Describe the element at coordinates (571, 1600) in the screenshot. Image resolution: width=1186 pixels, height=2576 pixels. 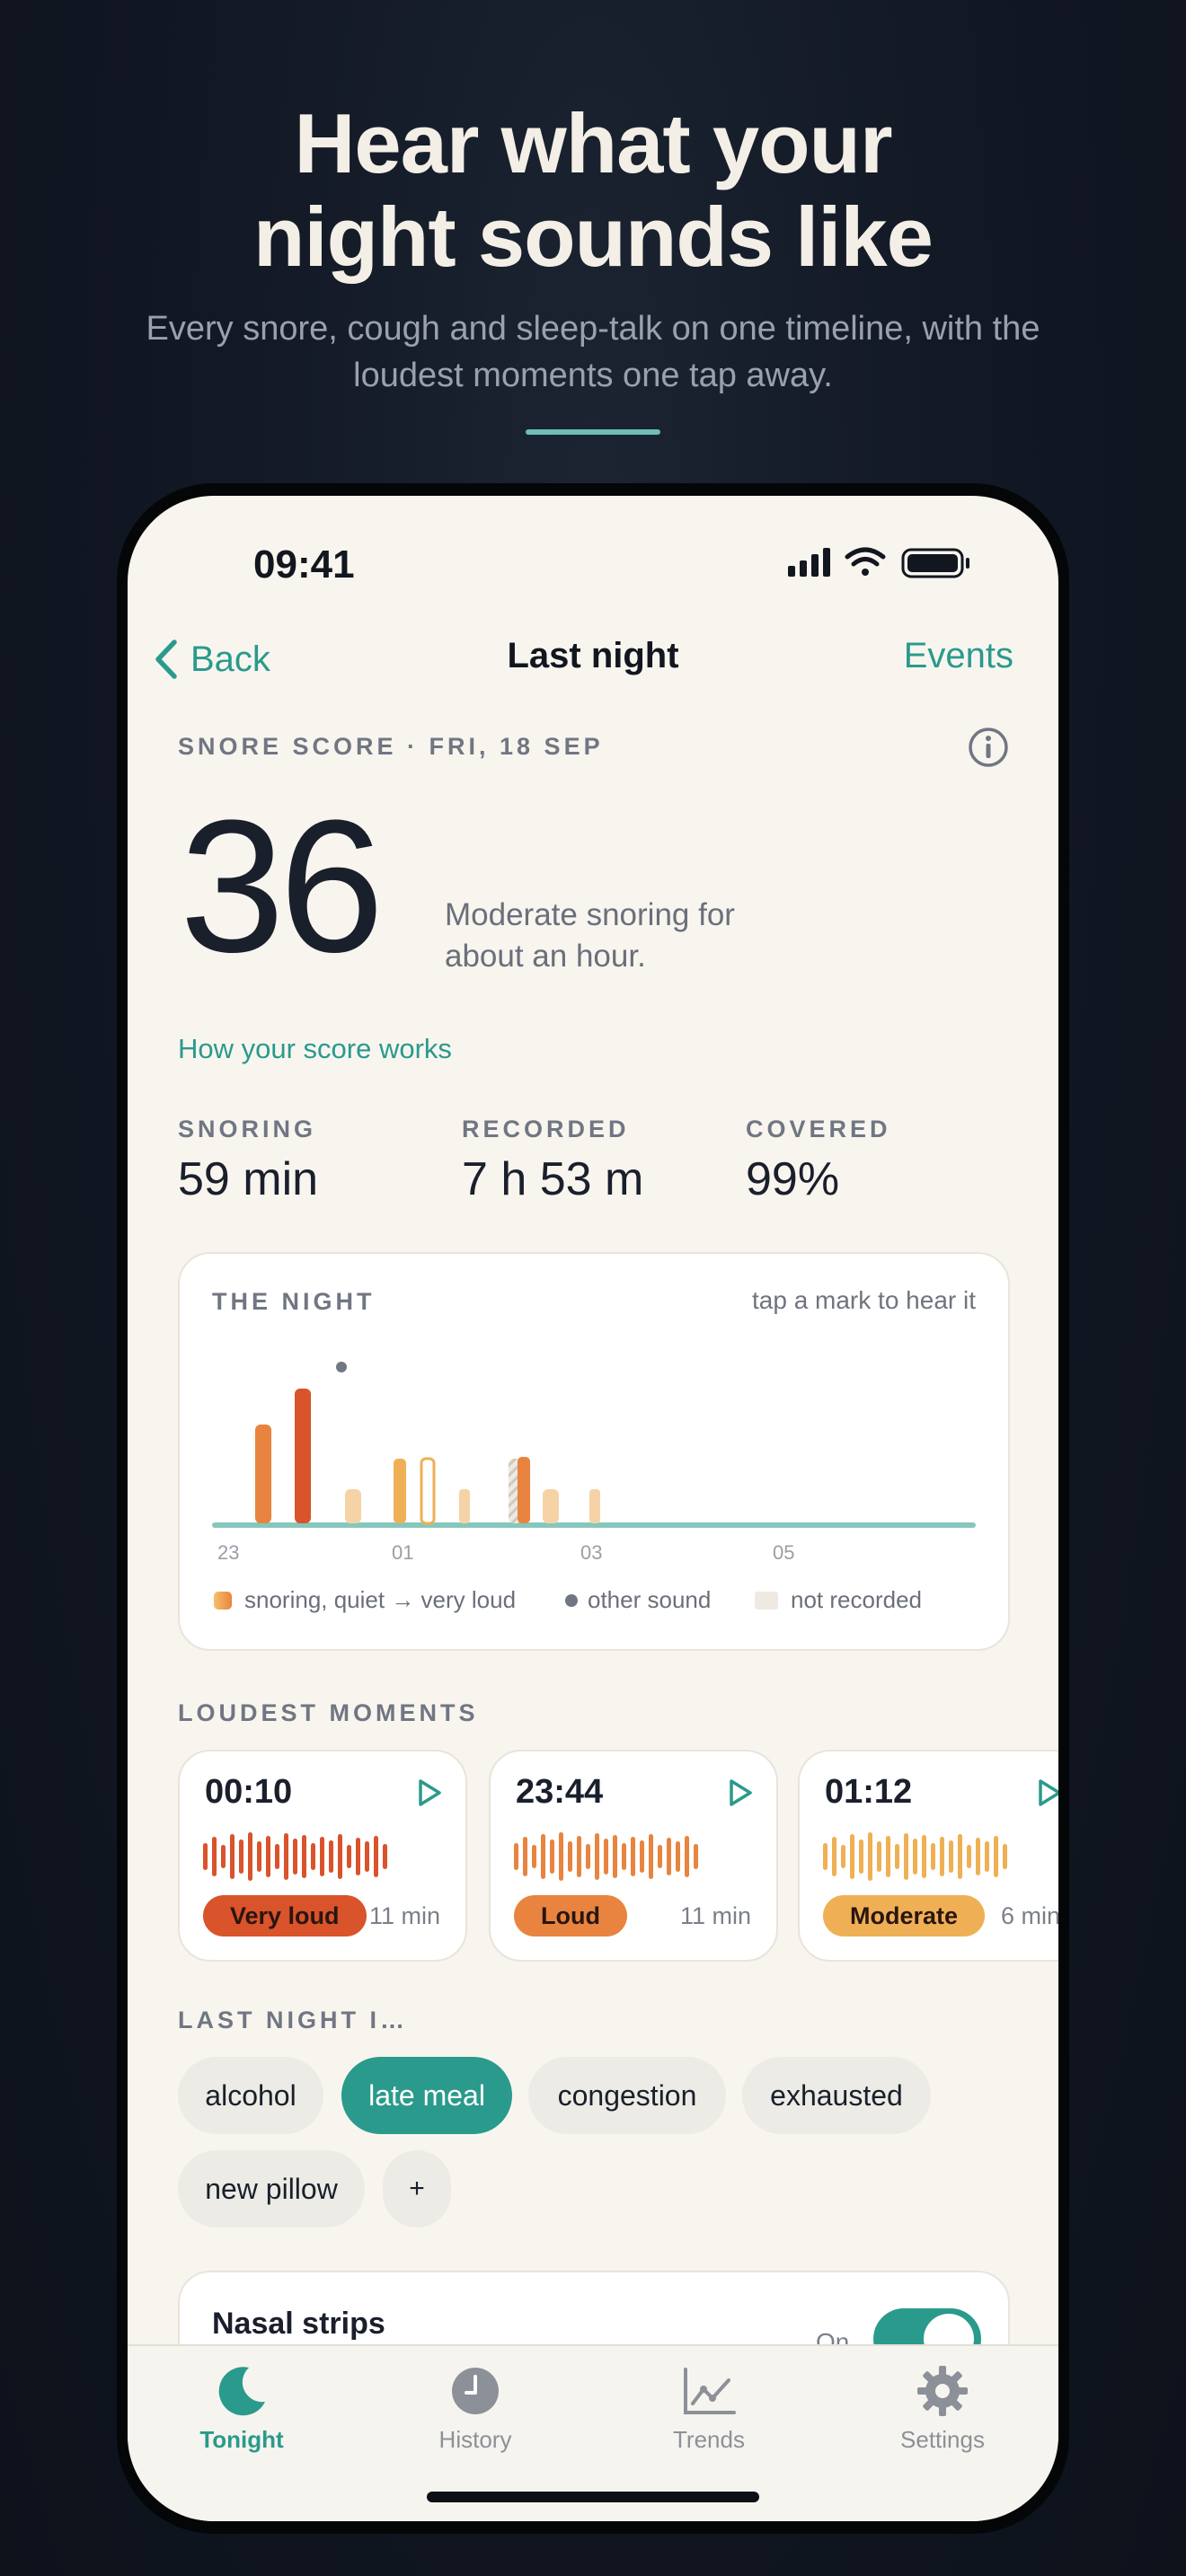
I see `legend-other-swatch` at that location.